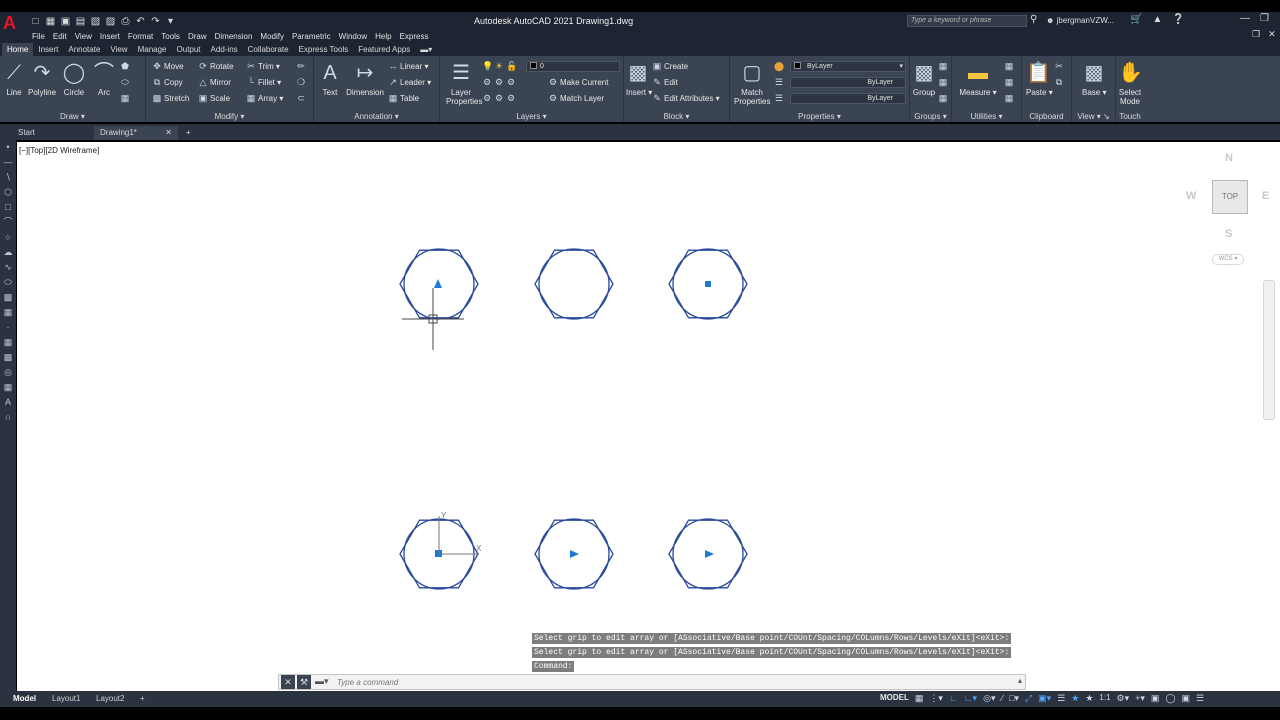  What do you see at coordinates (1245, 18) in the screenshot?
I see `minimize-icon: —` at bounding box center [1245, 18].